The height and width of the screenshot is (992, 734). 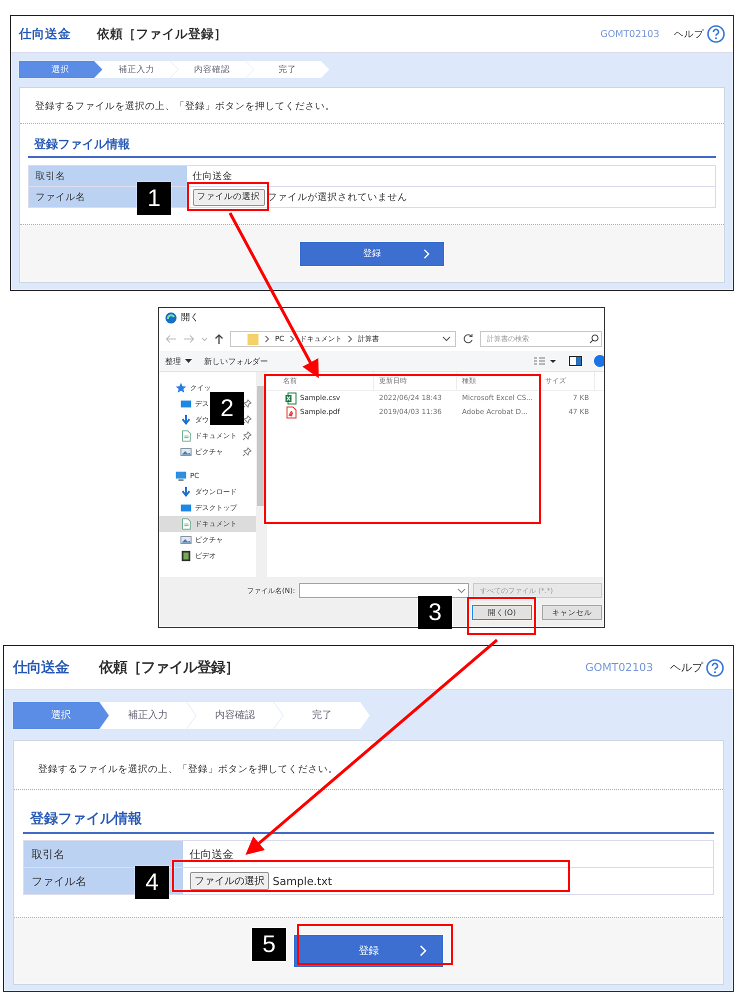 I want to click on pc-icon, so click(x=181, y=476).